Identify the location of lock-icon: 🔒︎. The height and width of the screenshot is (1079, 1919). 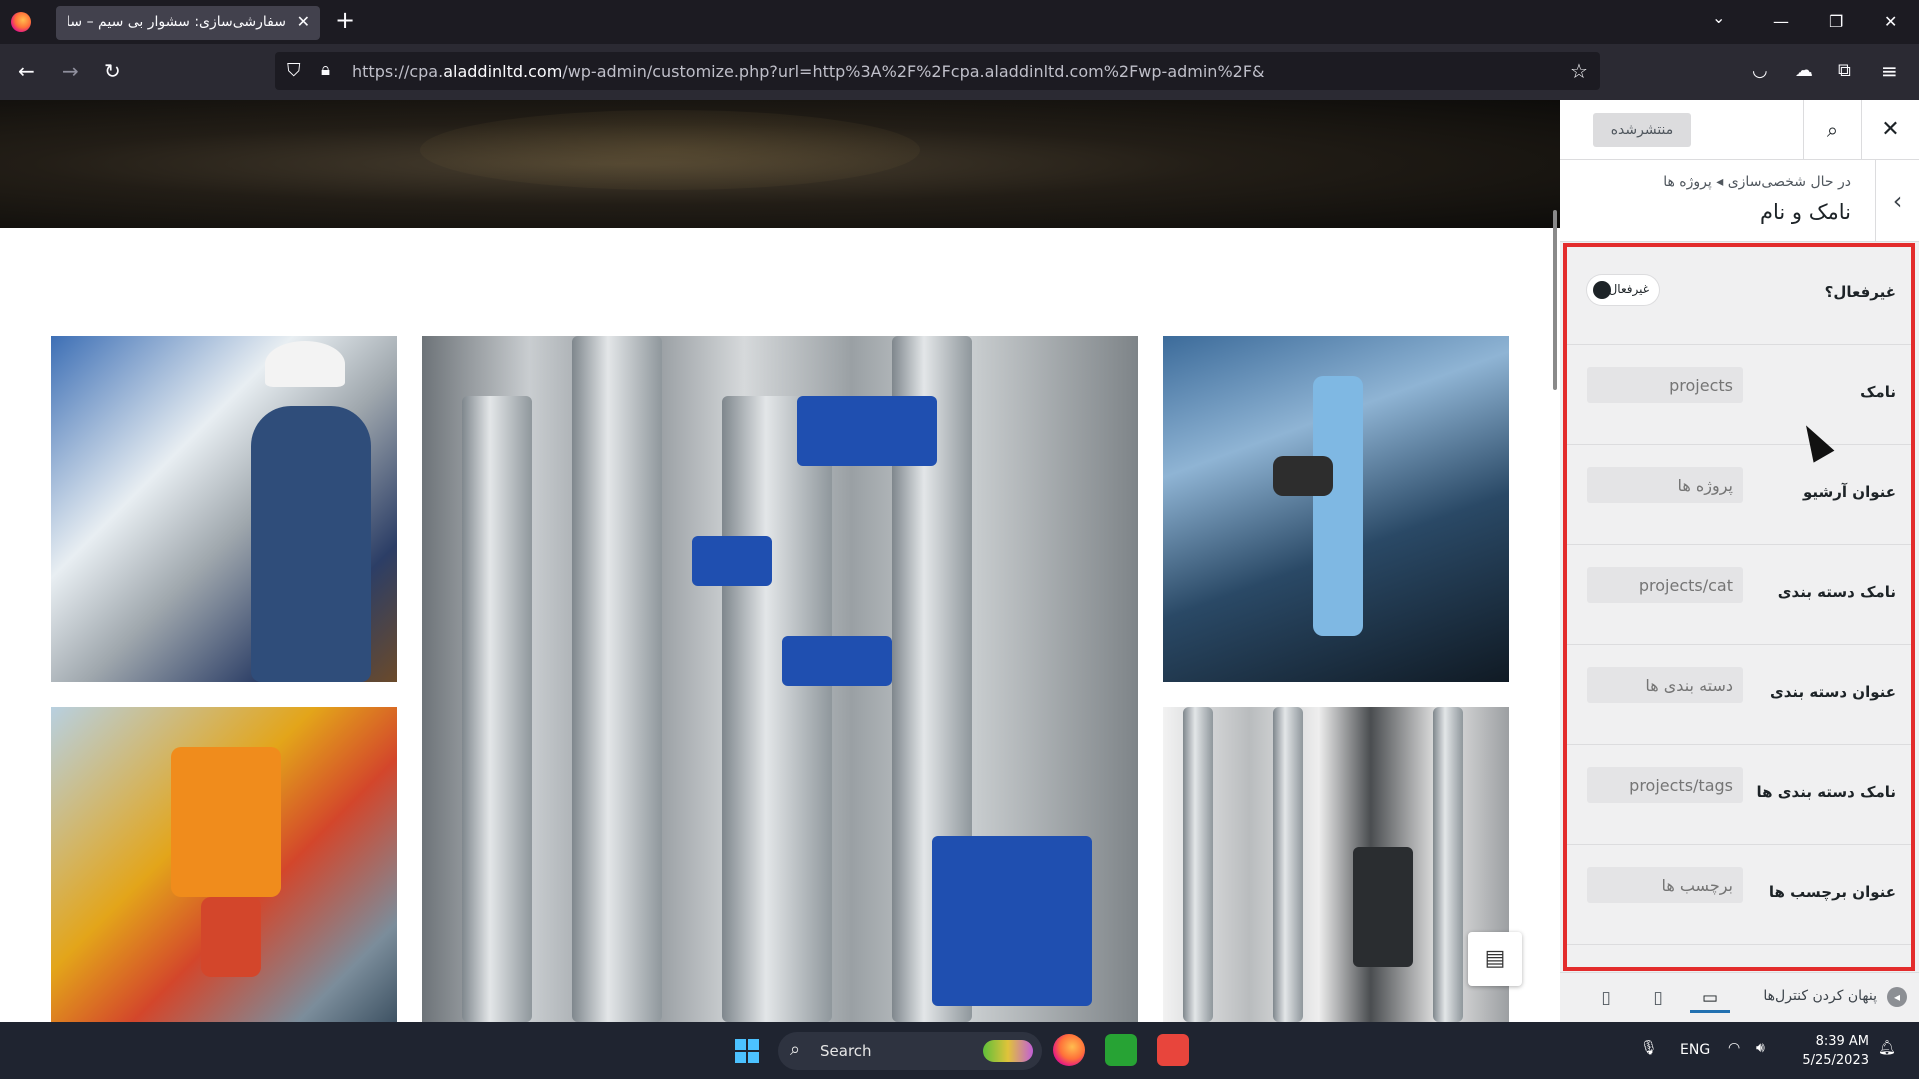
(325, 70).